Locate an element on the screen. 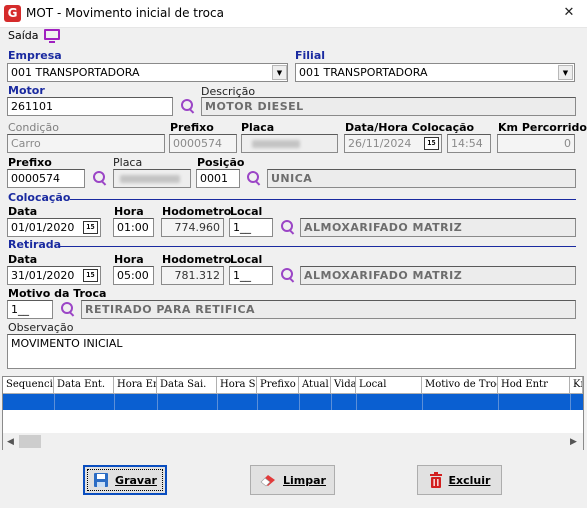 This screenshot has width=587, height=508. filial-label: Filial is located at coordinates (310, 55).